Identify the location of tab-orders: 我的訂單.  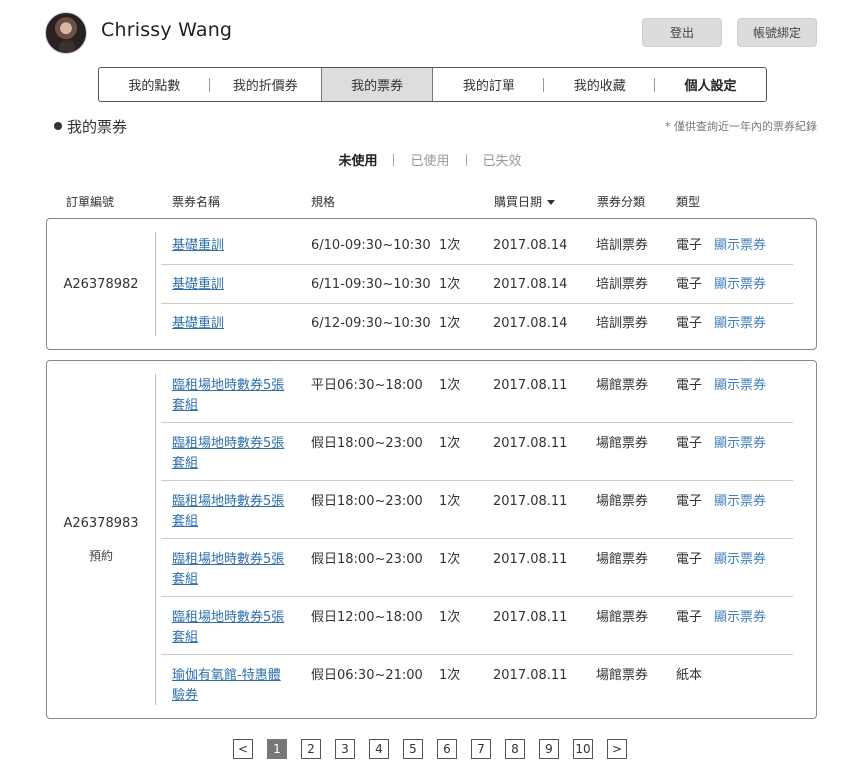
(489, 84).